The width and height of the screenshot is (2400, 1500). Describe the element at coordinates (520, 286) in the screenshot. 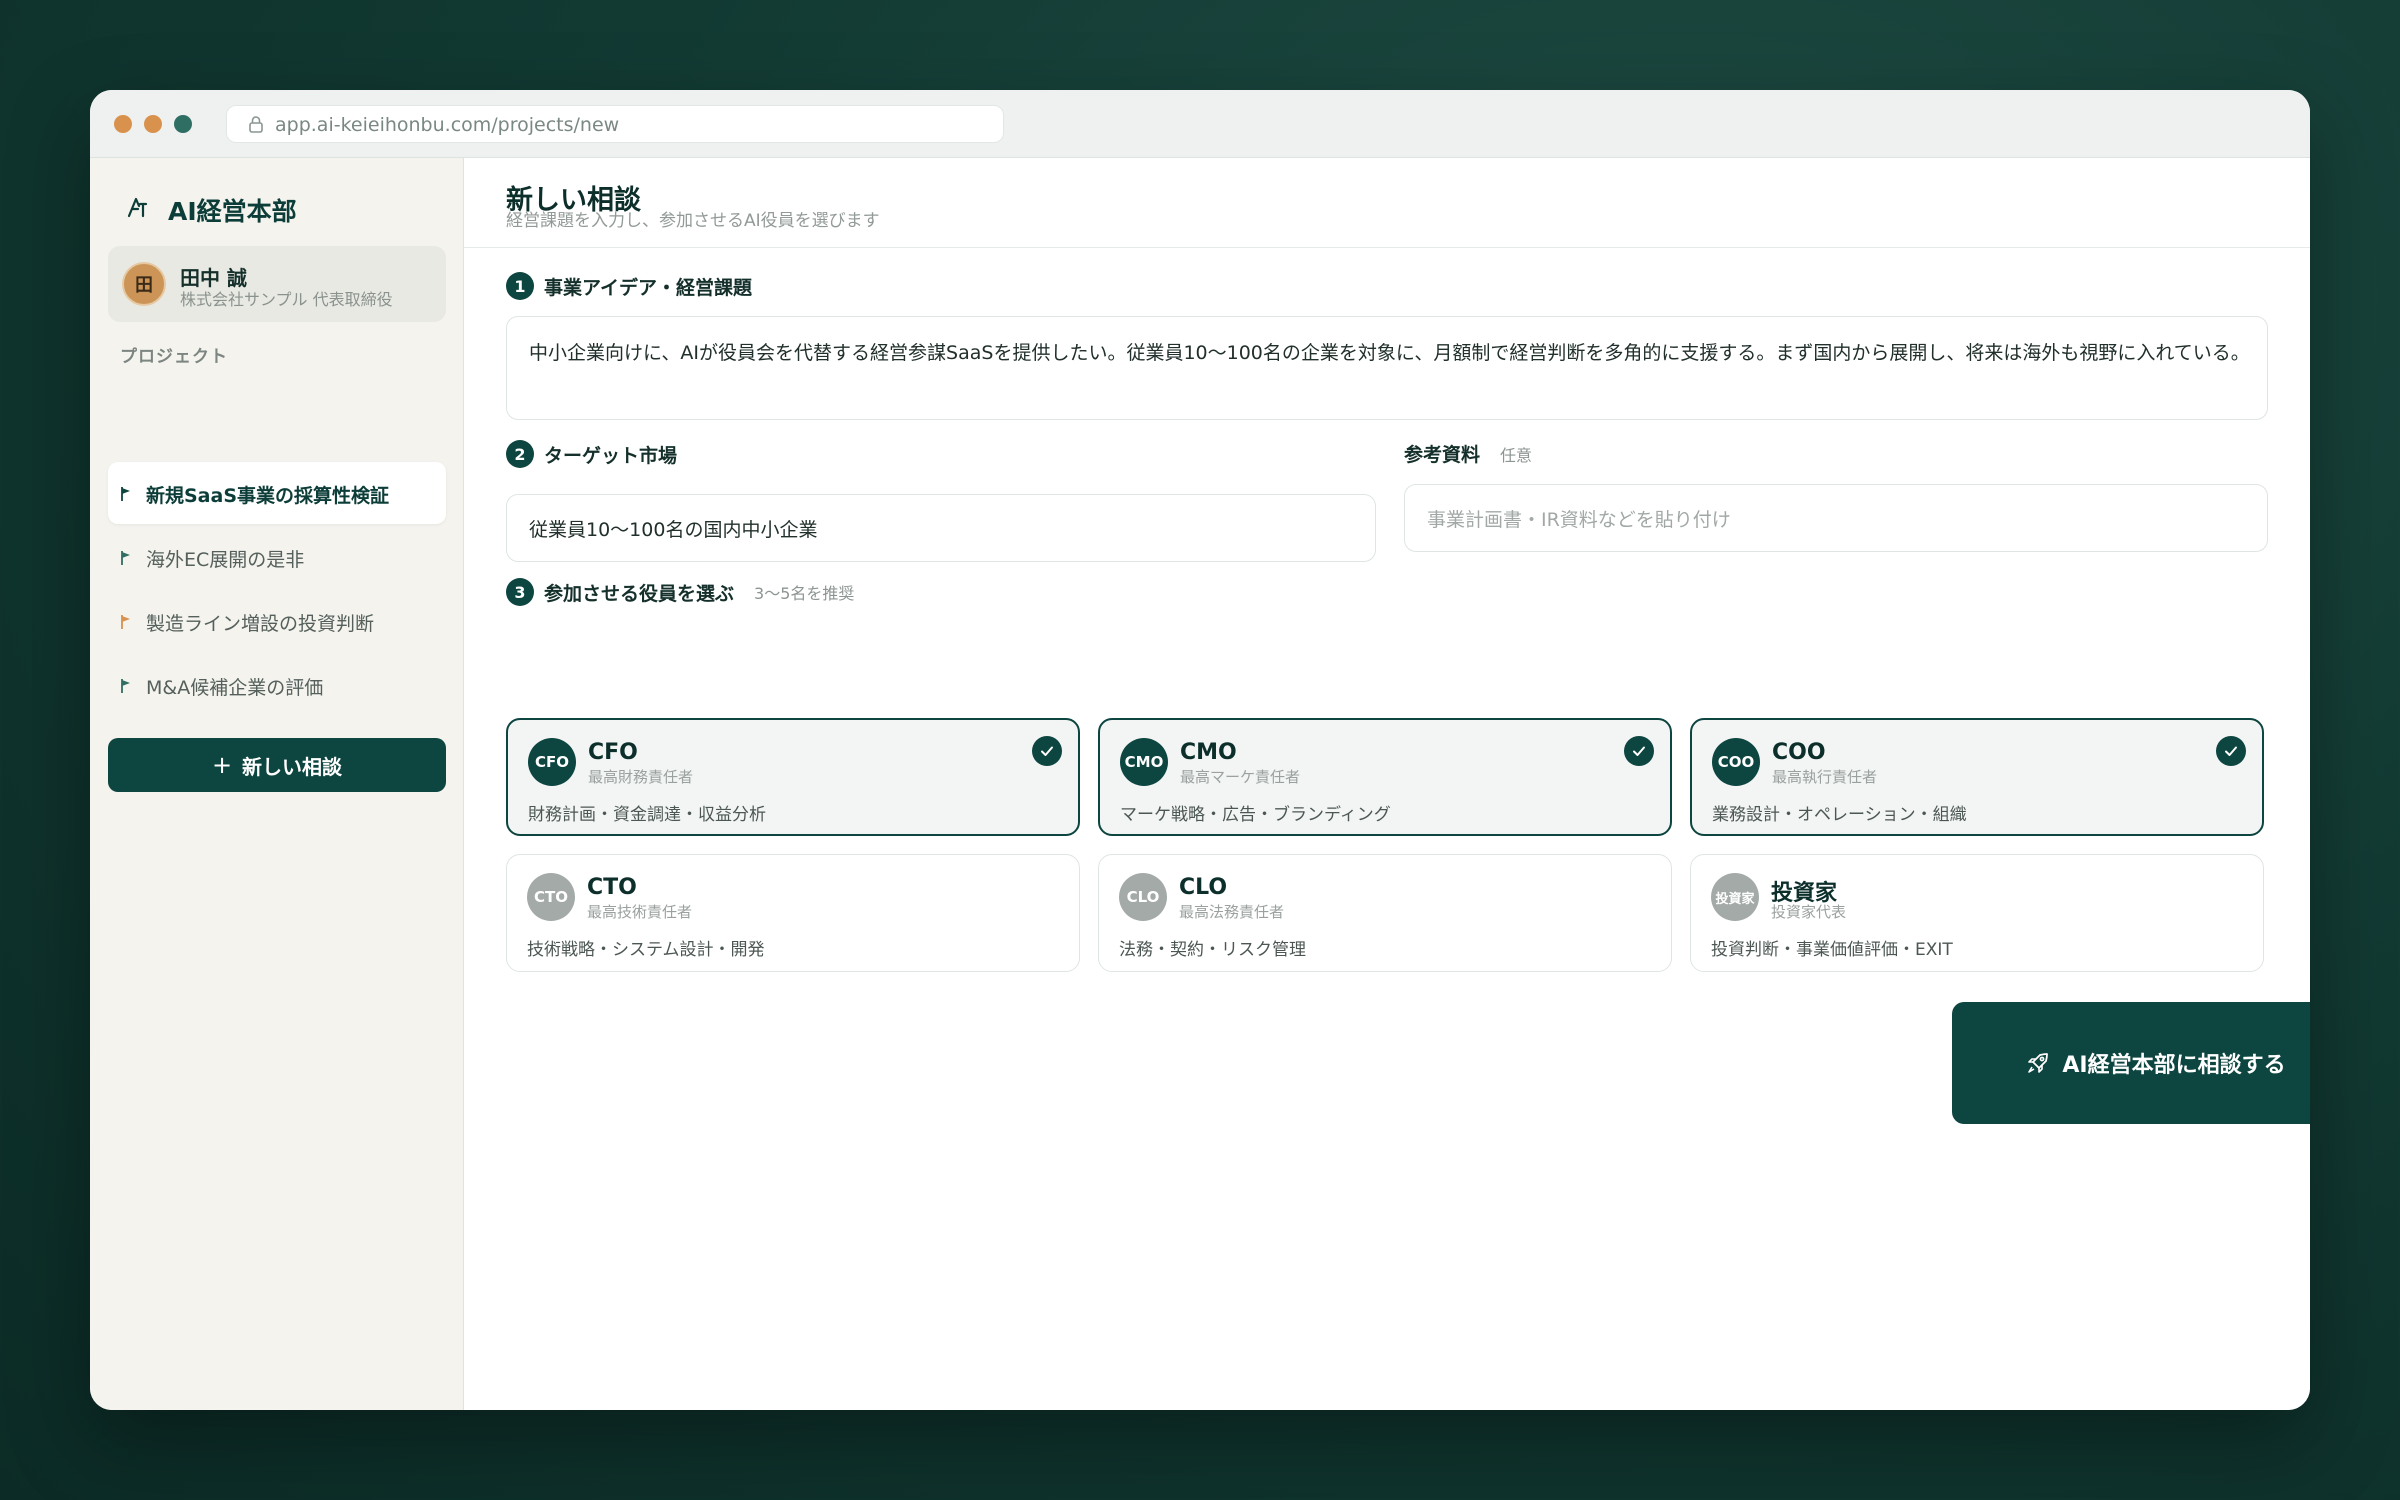

I see `step-number: 1` at that location.